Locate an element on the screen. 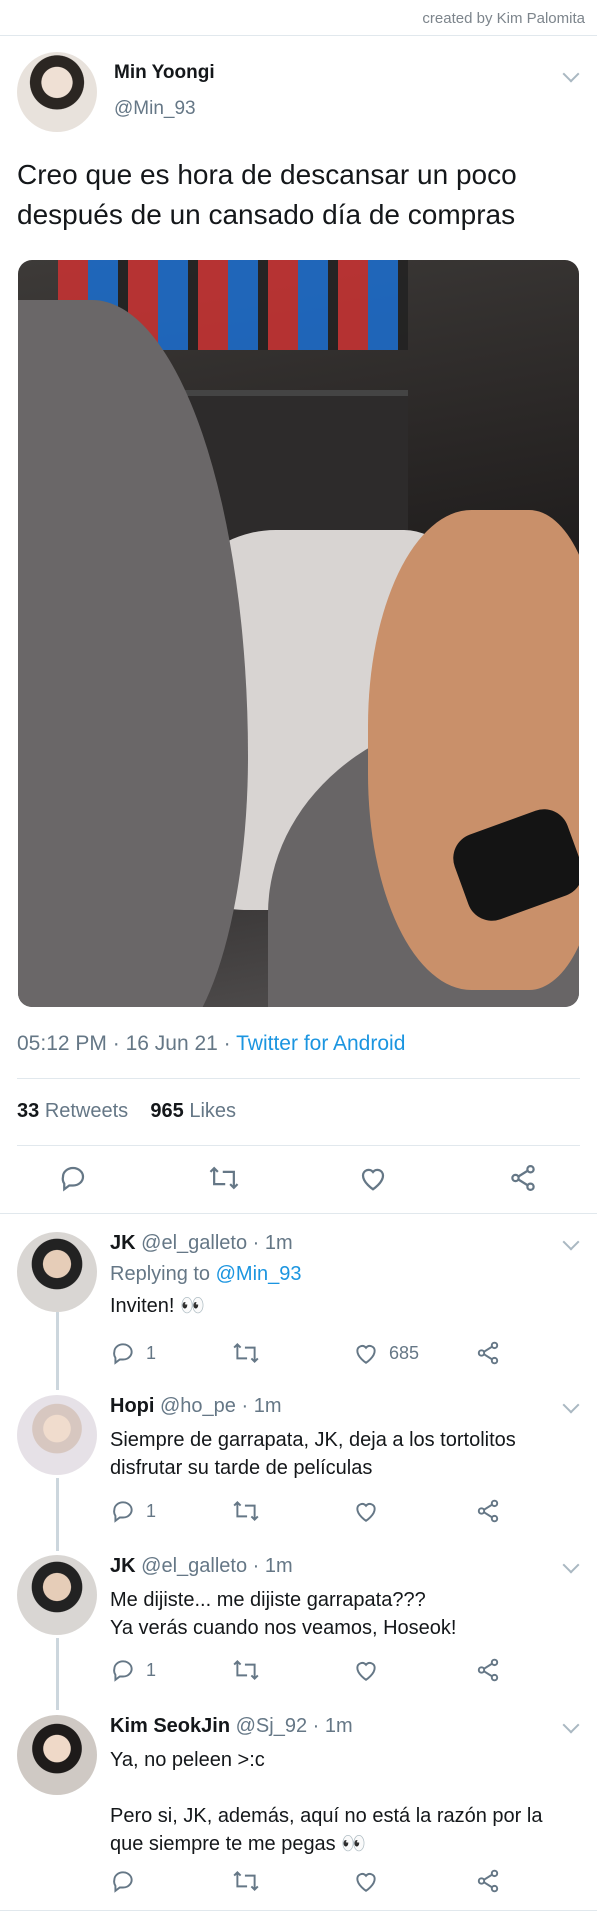 The image size is (597, 1920). likes-stat: 965 Likes is located at coordinates (193, 1111).